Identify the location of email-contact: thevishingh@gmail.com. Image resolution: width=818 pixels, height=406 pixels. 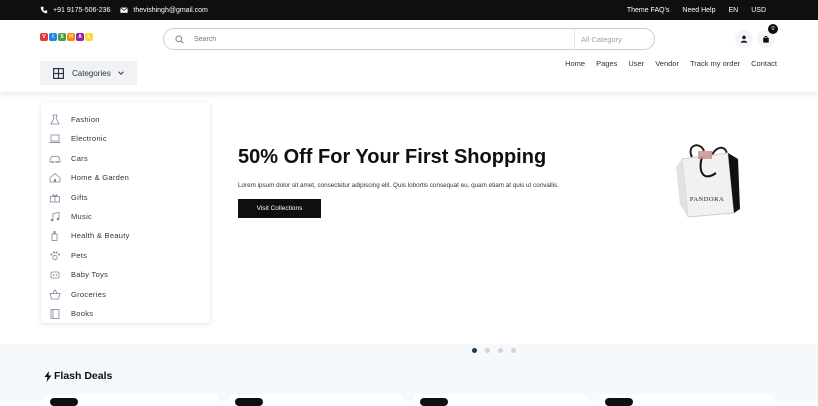
(164, 10).